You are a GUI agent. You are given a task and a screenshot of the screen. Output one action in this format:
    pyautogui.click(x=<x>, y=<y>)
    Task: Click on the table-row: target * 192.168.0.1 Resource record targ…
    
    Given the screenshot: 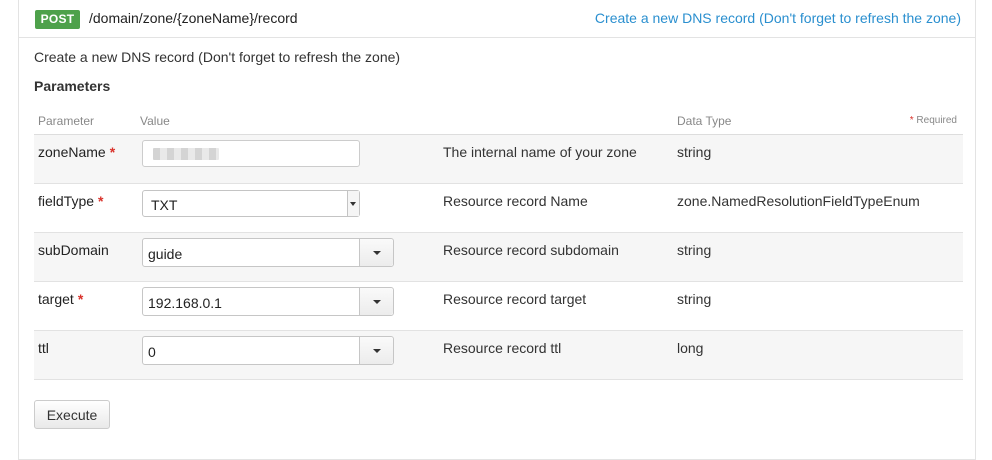 What is the action you would take?
    pyautogui.click(x=498, y=306)
    